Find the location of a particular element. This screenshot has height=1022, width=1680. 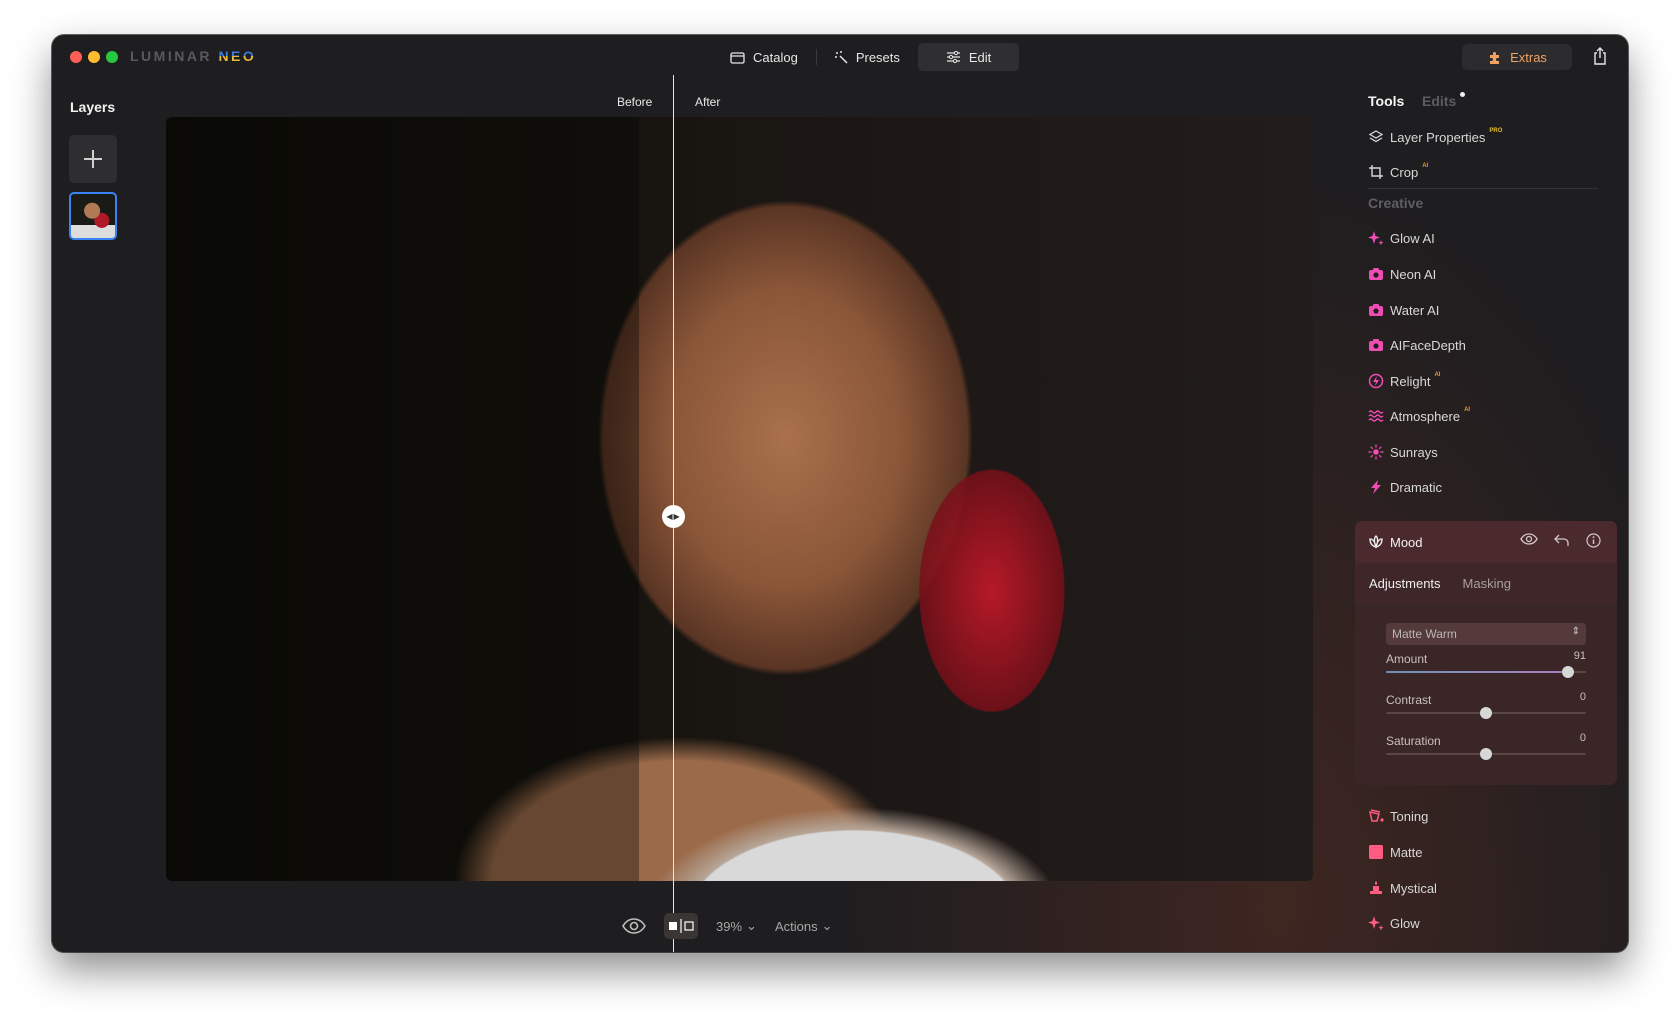

tool-relight: Relight AI is located at coordinates (1404, 381).